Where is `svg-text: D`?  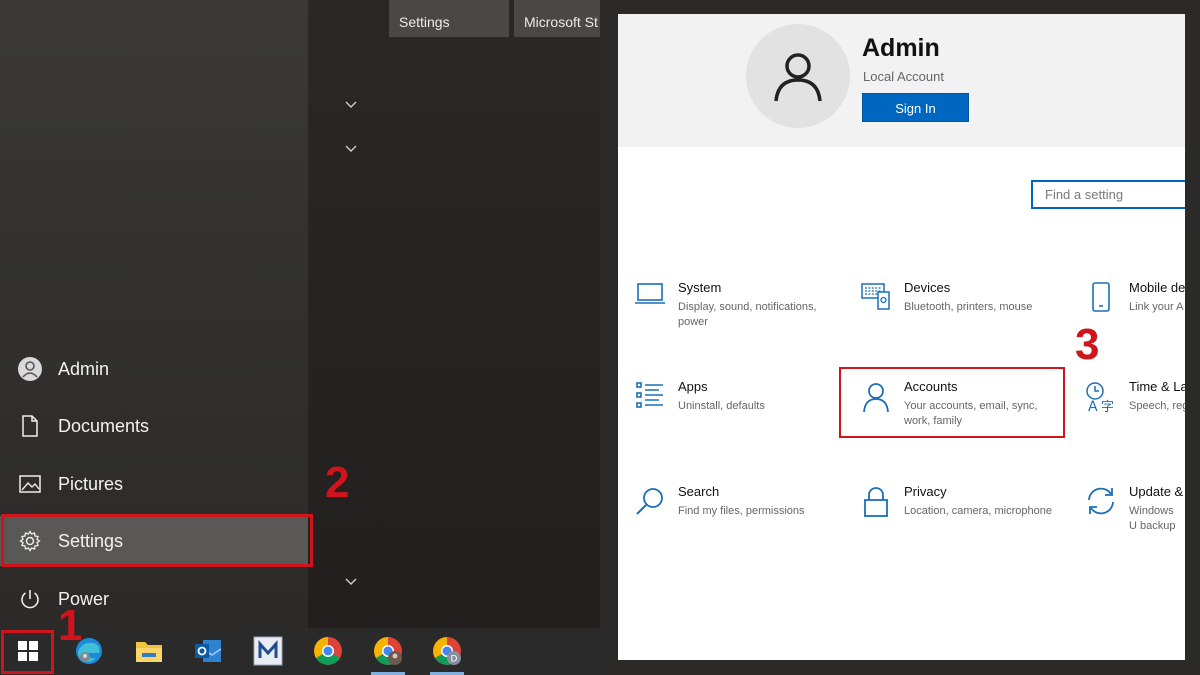 svg-text: D is located at coordinates (454, 660).